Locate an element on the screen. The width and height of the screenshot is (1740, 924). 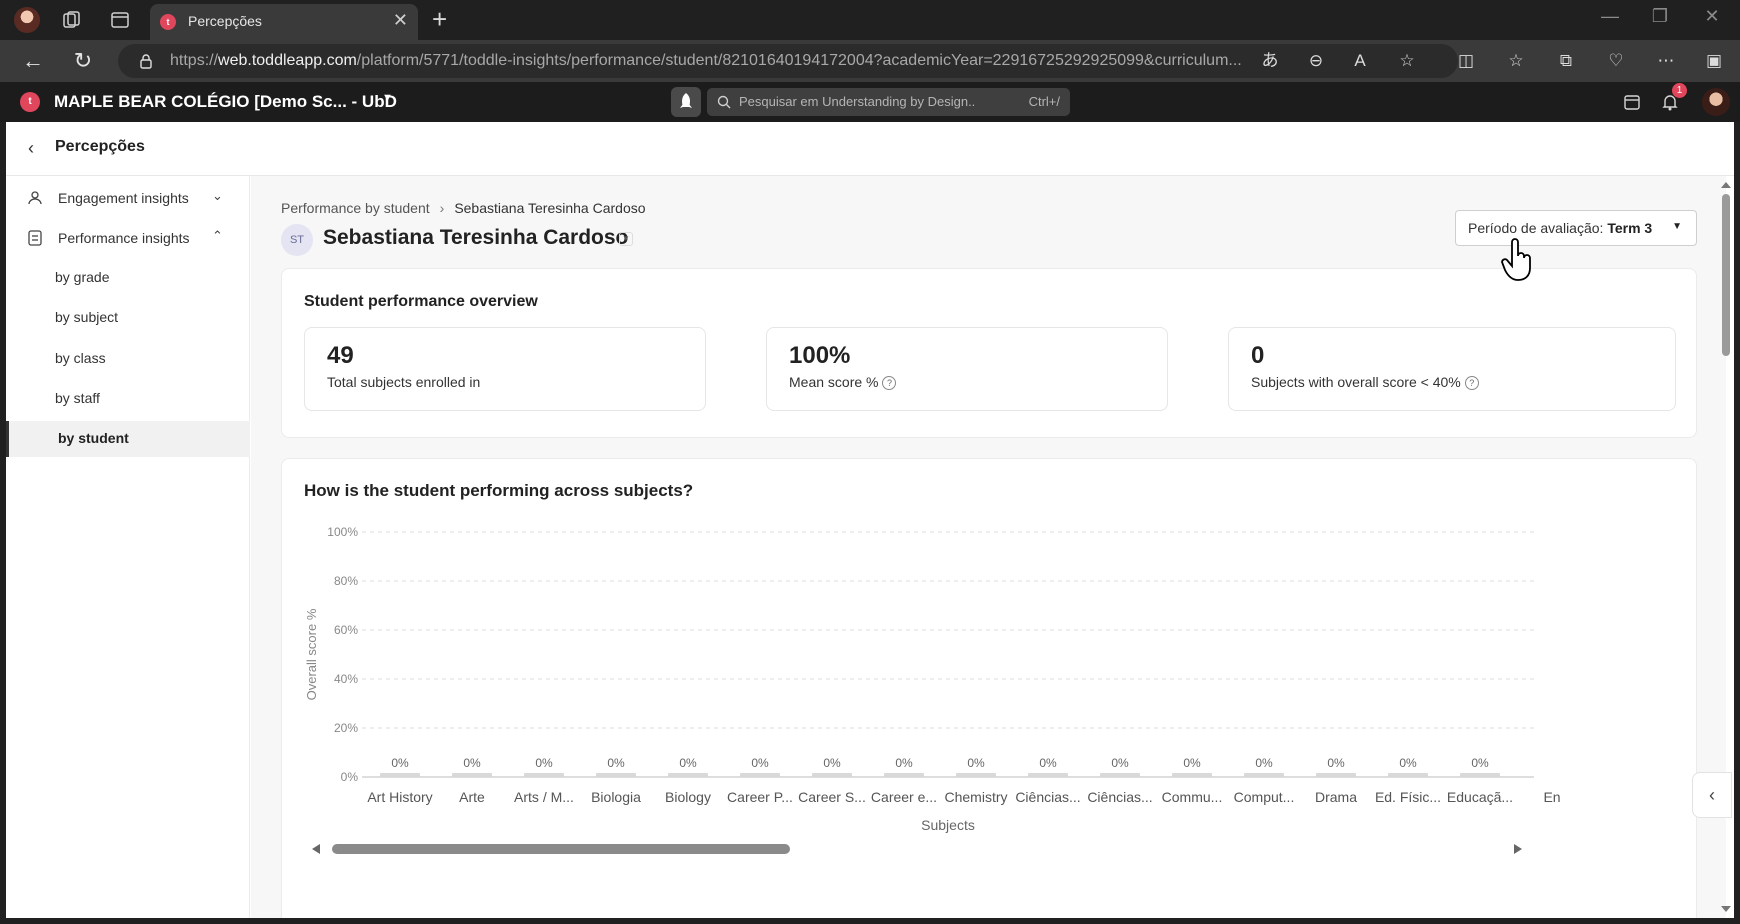
sidebar-item-performance-insights: Performance insights ⌃ is located at coordinates (128, 238).